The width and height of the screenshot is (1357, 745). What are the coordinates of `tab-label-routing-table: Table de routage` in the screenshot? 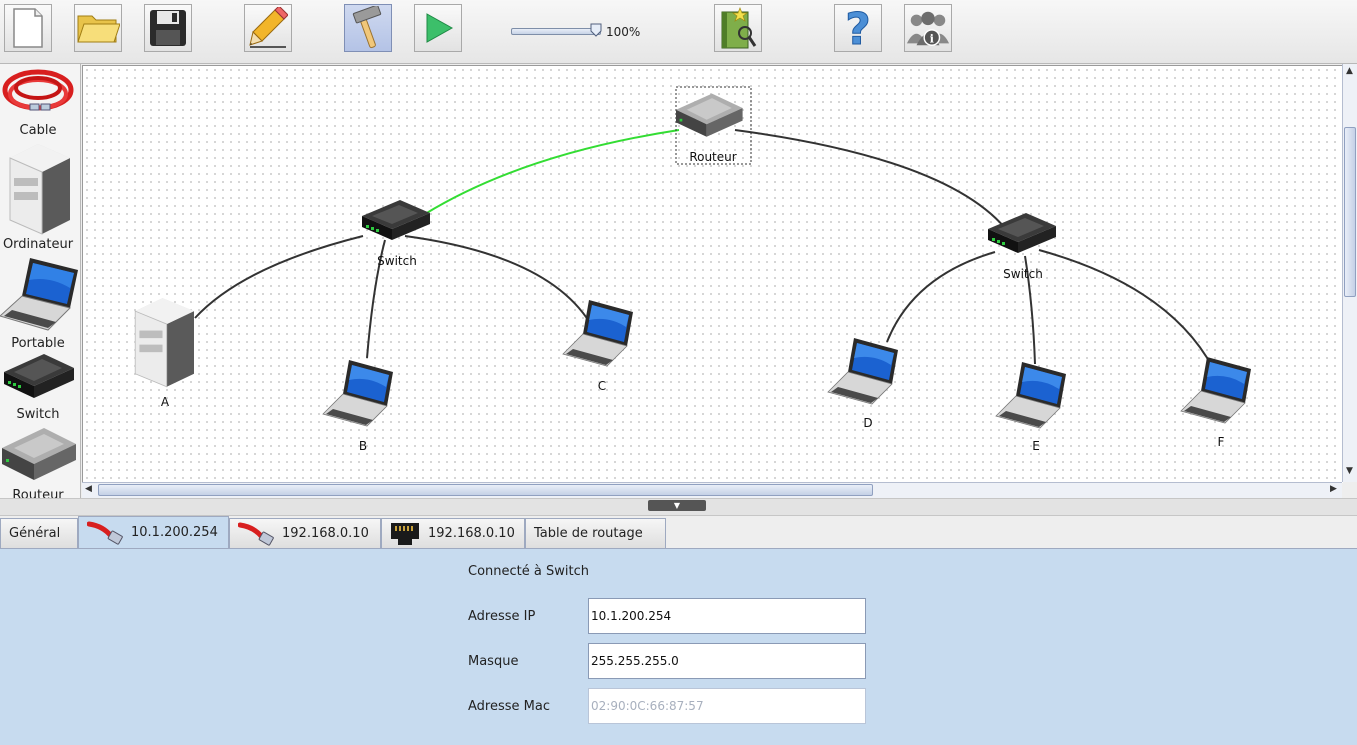 It's located at (588, 533).